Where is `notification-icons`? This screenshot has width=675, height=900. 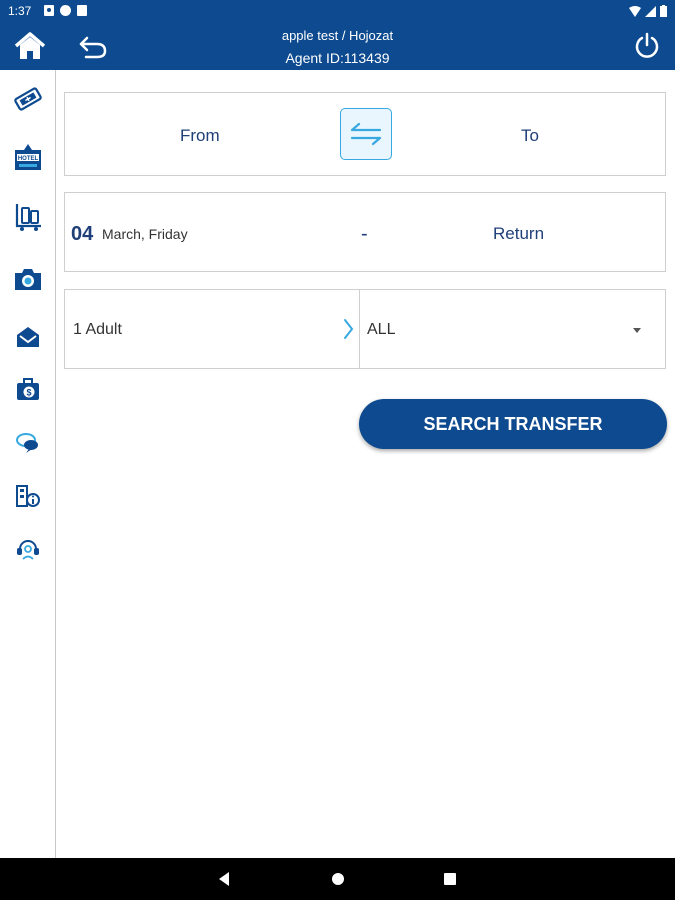 notification-icons is located at coordinates (65, 10).